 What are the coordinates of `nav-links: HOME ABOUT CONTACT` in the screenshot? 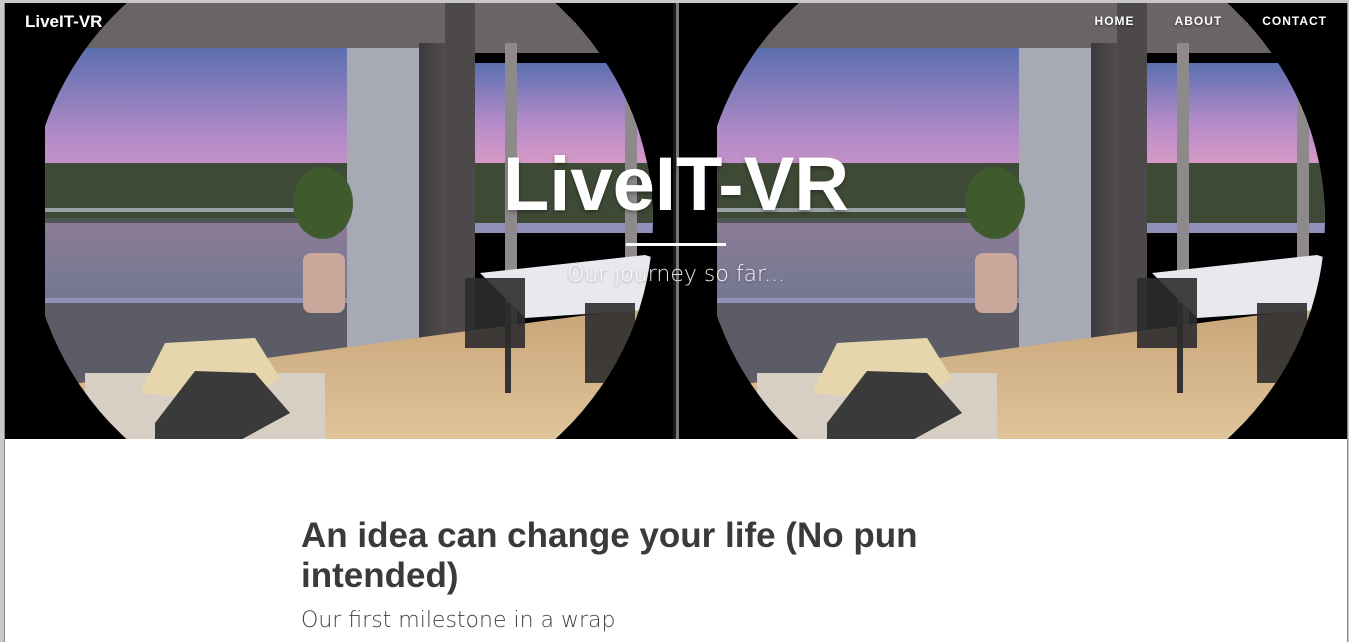 It's located at (1211, 21).